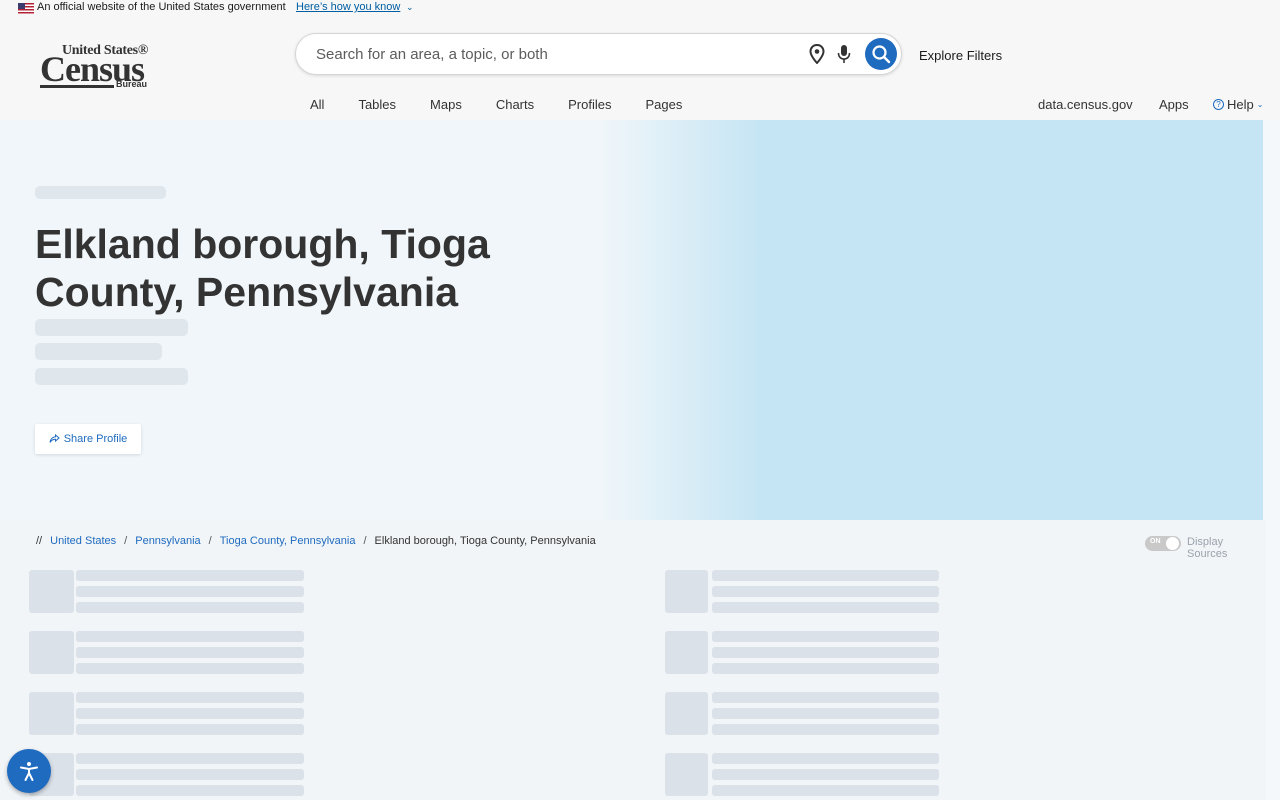 This screenshot has height=800, width=1280. I want to click on tab-charts: Charts, so click(515, 104).